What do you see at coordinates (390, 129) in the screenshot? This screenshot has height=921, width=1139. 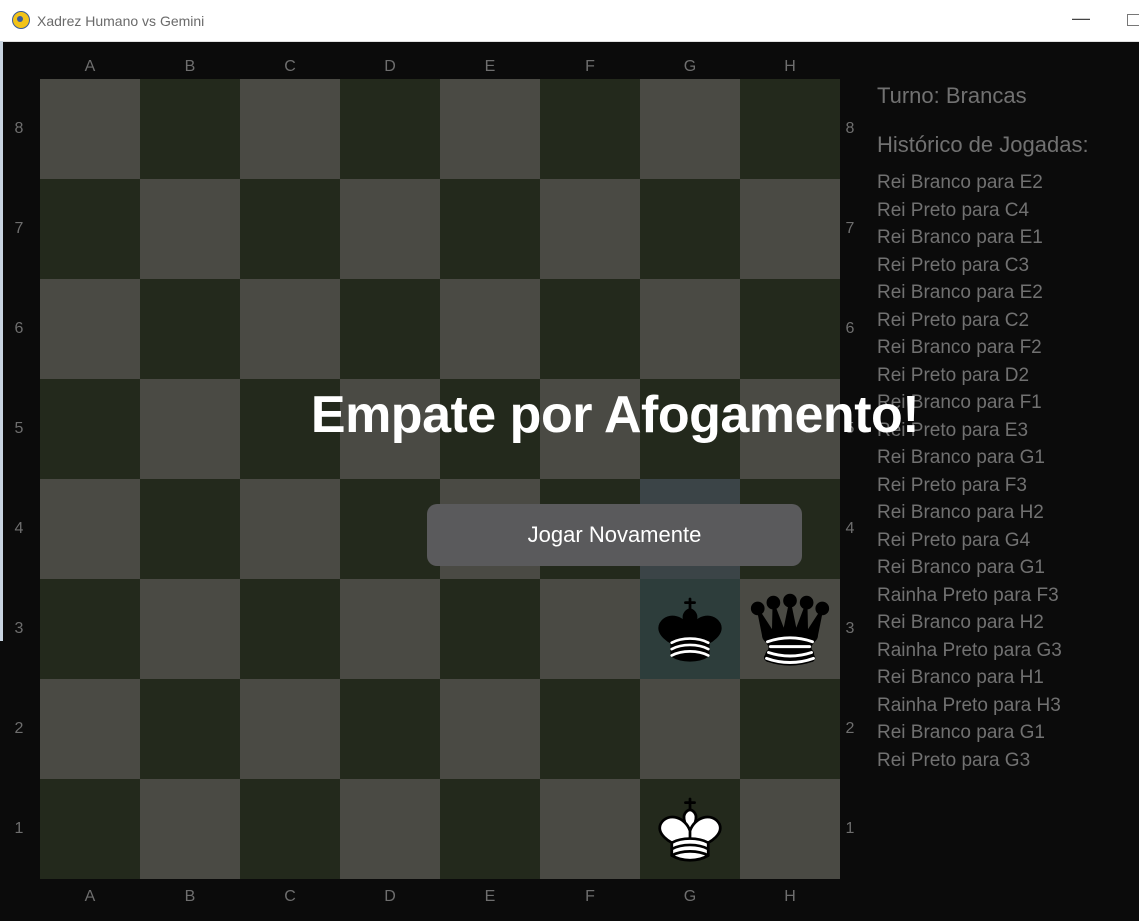 I see `square-d8` at bounding box center [390, 129].